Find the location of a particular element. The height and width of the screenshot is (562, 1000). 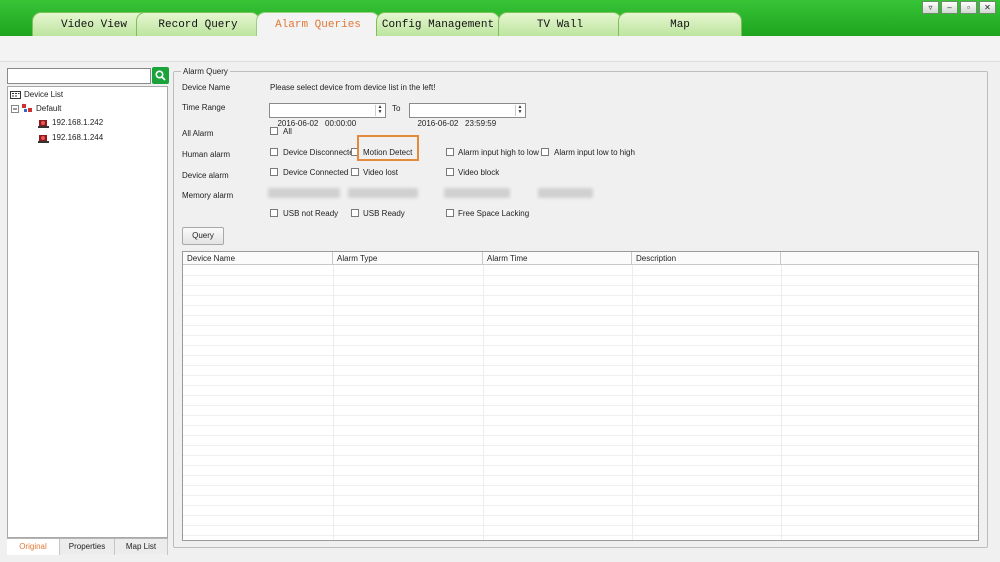

toolbar-strip is located at coordinates (500, 49).